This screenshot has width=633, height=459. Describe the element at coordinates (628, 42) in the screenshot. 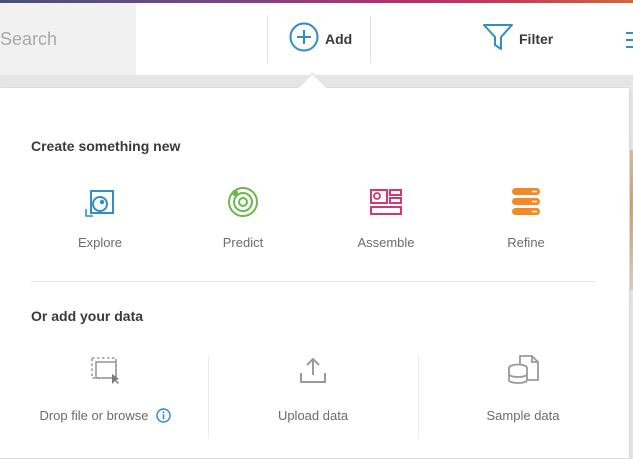

I see `menu-icon` at that location.